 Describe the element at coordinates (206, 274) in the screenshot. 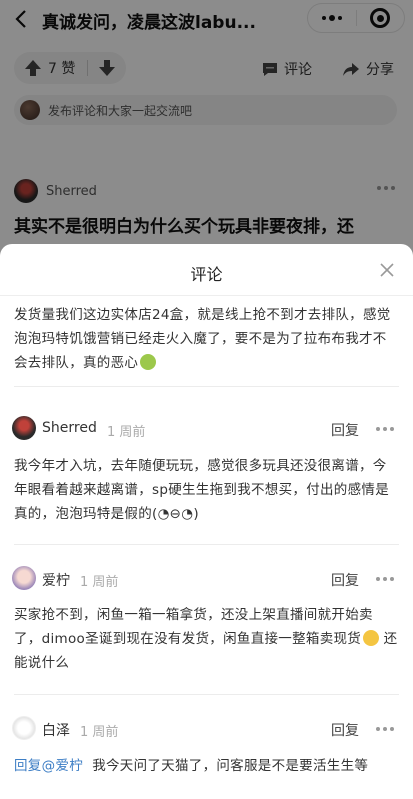

I see `sheet-title: 评论` at that location.